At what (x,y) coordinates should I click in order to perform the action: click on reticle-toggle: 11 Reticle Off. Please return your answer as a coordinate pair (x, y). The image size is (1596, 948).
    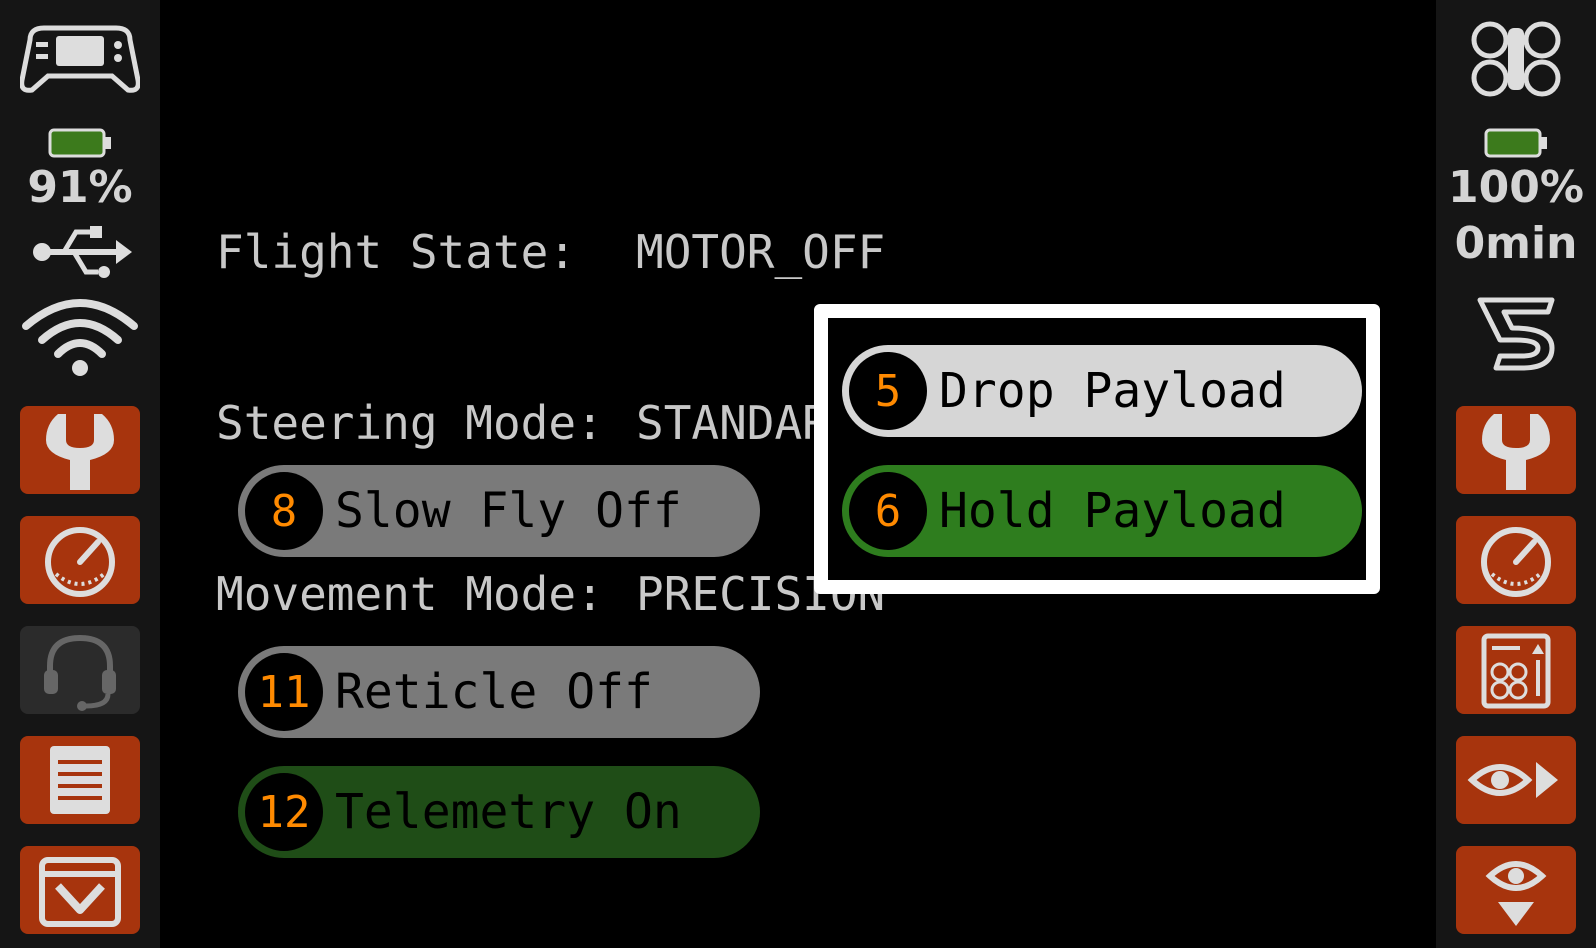
    Looking at the image, I should click on (499, 692).